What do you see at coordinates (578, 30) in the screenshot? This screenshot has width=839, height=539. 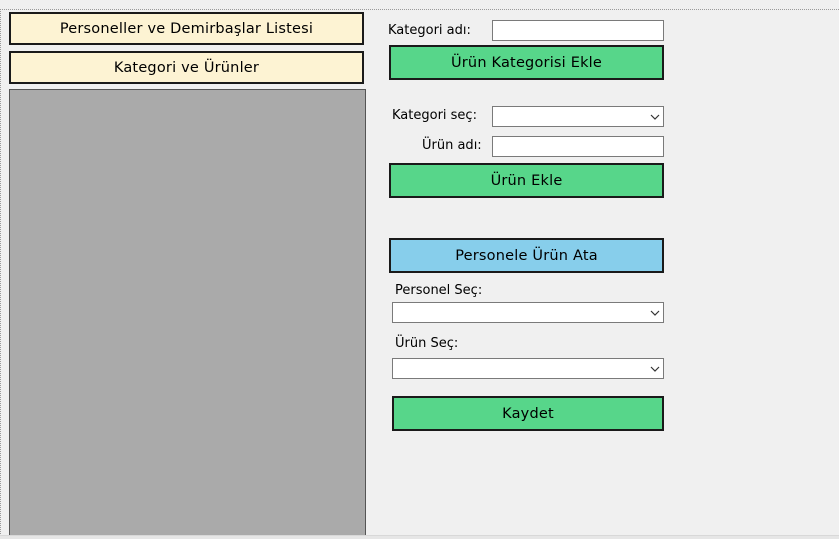 I see `category-name-input` at bounding box center [578, 30].